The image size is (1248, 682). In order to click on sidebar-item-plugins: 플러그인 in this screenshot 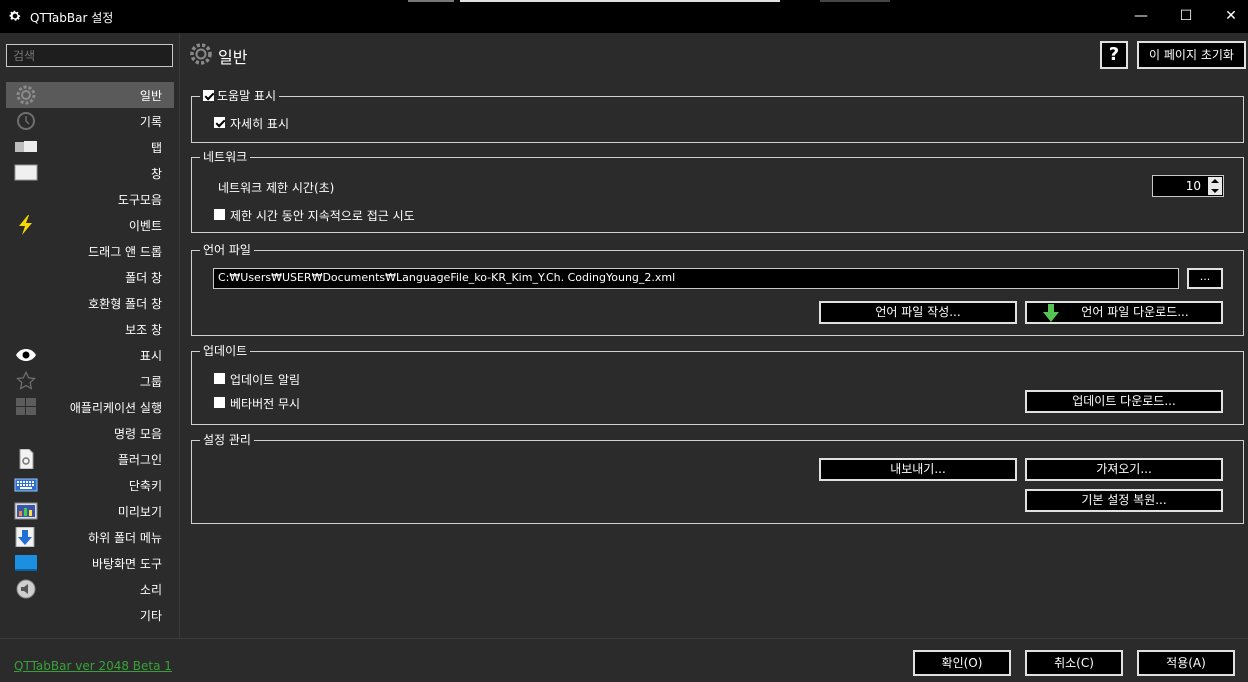, I will do `click(90, 459)`.